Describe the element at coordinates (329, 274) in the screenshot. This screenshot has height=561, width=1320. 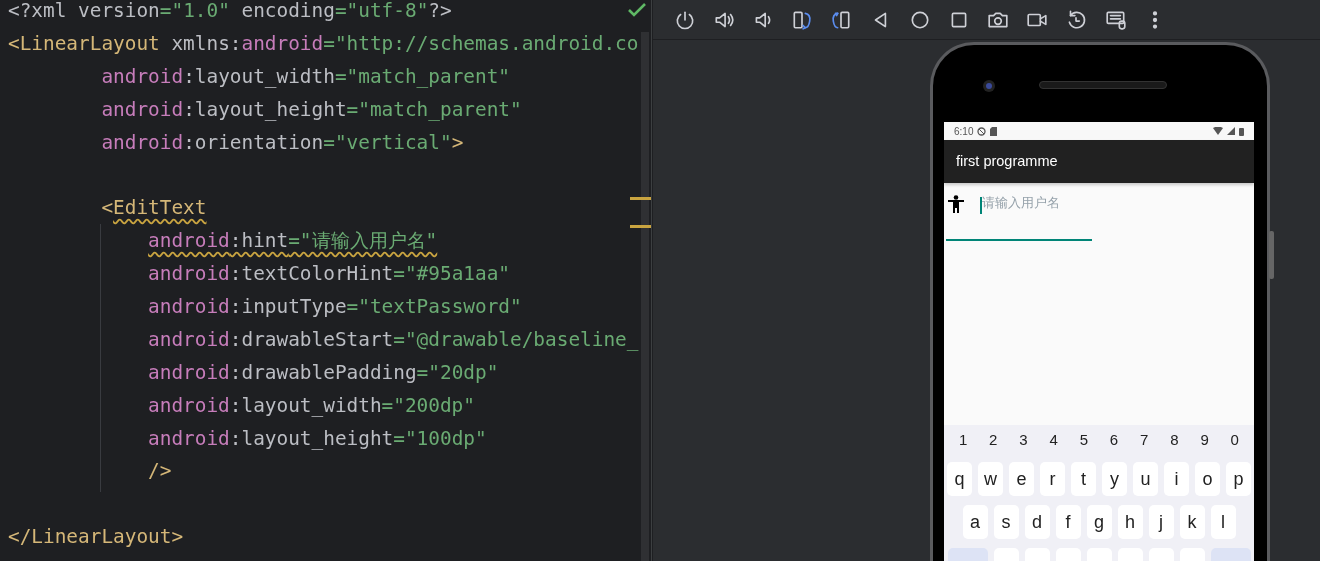
I see `code-line: android:textColorHint="#95a1aa"` at that location.